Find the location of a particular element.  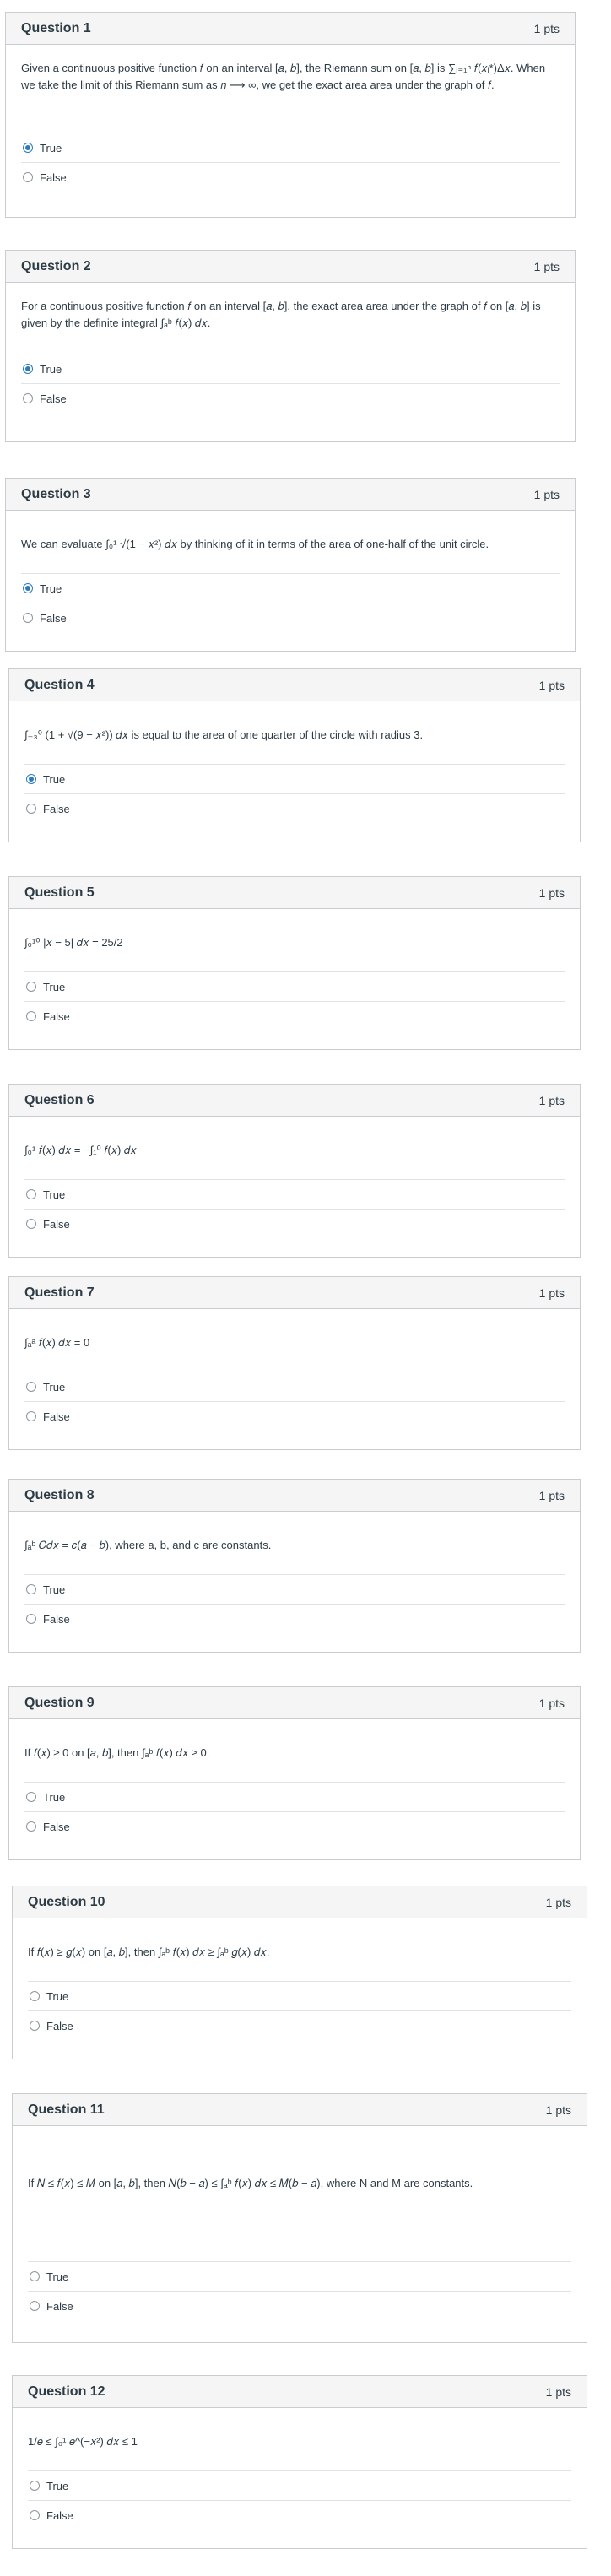

question-header: Question 6 1 pts is located at coordinates (294, 1101).